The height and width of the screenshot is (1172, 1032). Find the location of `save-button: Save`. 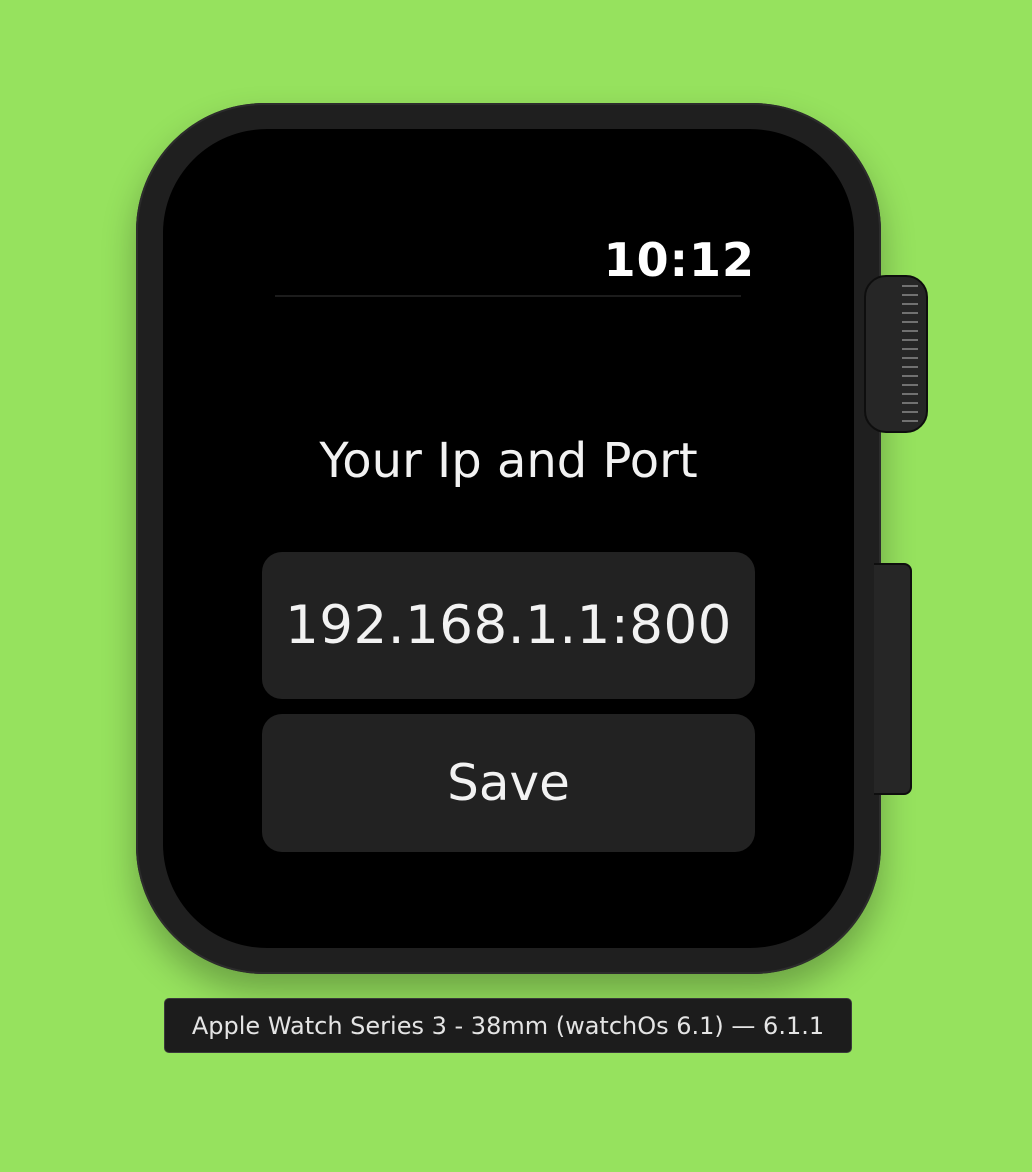

save-button: Save is located at coordinates (508, 783).